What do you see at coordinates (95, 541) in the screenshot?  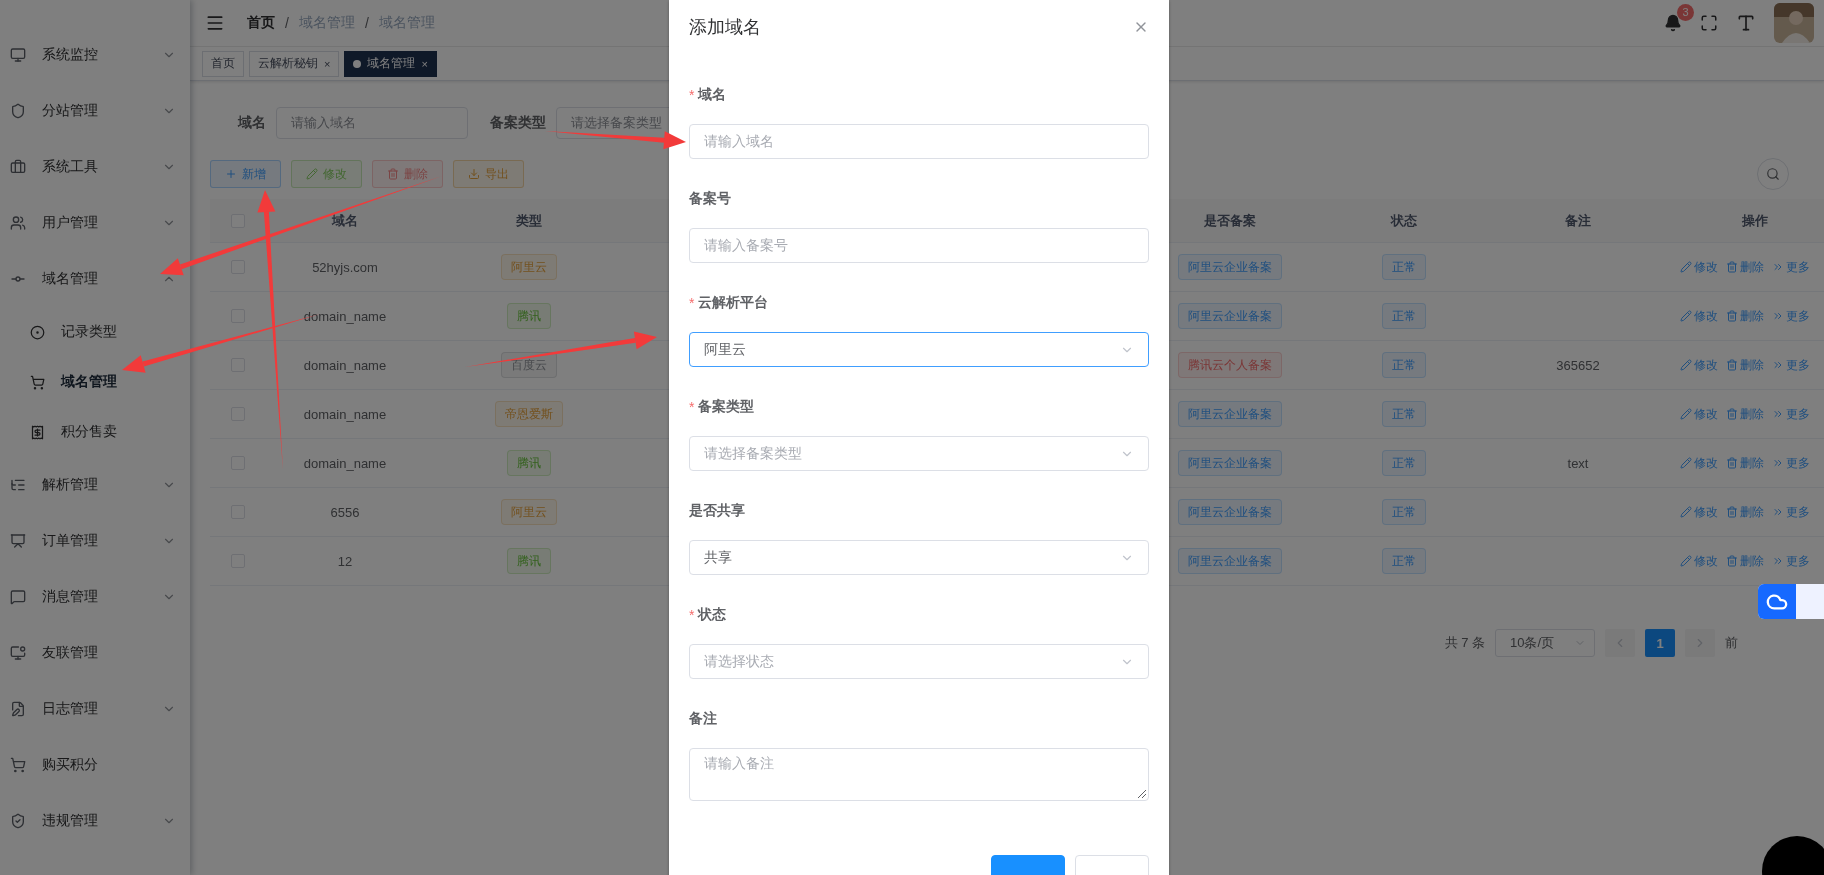 I see `sidebar-item: 订单管理` at bounding box center [95, 541].